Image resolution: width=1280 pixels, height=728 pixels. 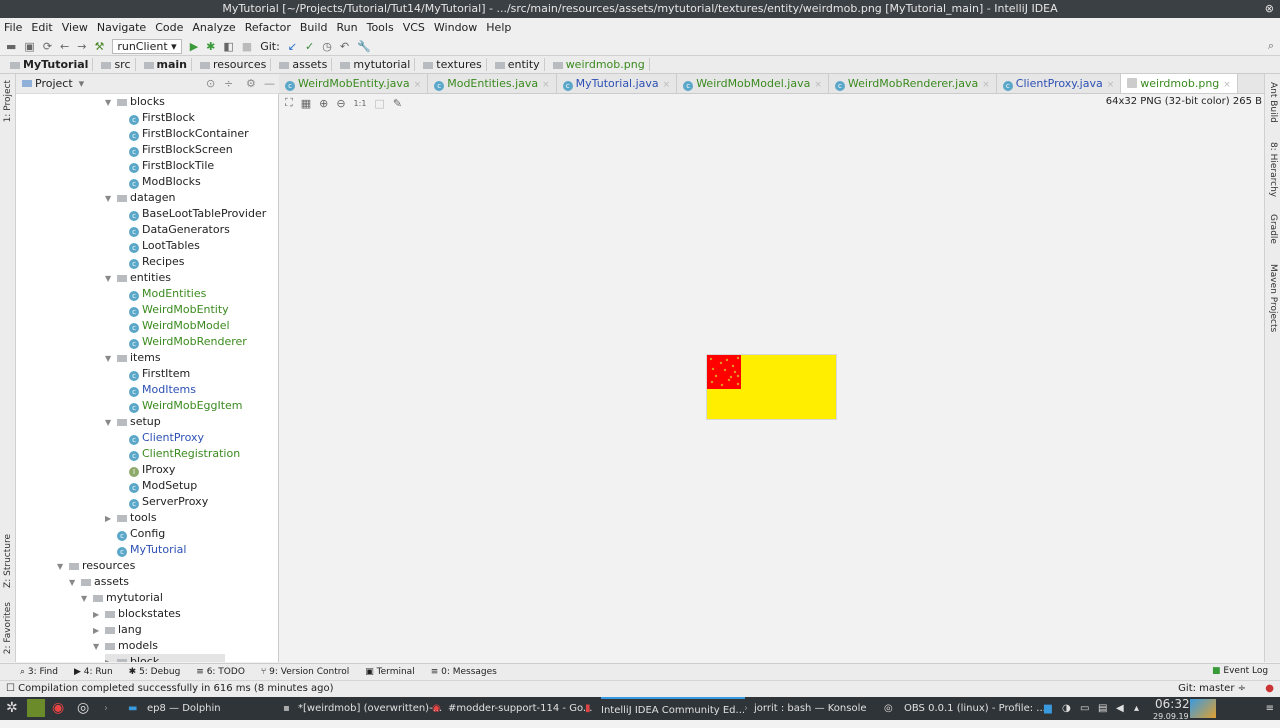 What do you see at coordinates (269, 83) in the screenshot?
I see `hide-icon: —` at bounding box center [269, 83].